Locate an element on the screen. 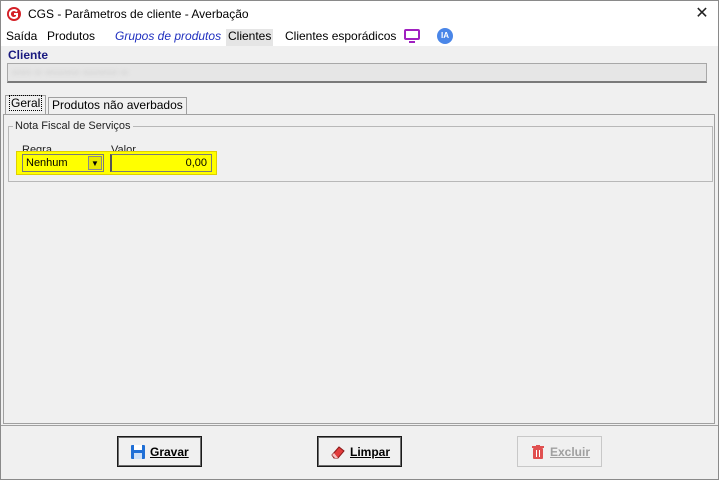 The height and width of the screenshot is (480, 719). excluir-button: Excluir is located at coordinates (559, 451).